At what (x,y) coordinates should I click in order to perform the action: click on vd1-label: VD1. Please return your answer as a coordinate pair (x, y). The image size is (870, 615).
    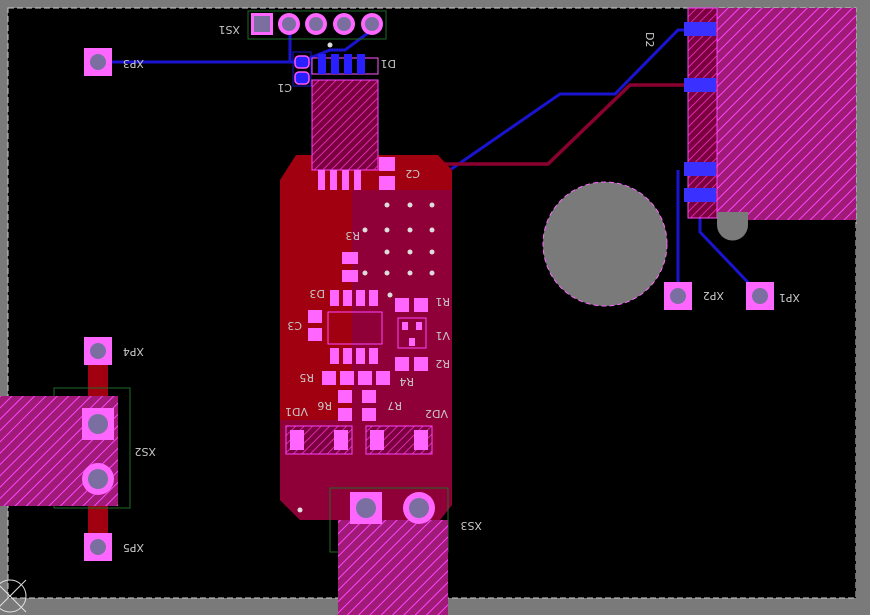
    Looking at the image, I should click on (296, 411).